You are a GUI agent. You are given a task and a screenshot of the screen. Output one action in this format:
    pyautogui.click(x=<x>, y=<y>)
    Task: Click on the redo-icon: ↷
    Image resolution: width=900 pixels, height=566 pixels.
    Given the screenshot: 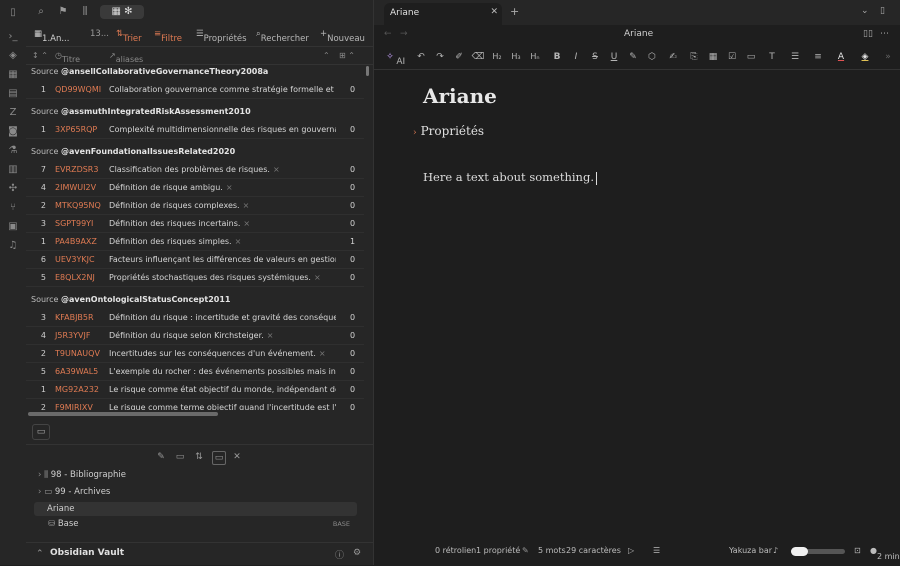 What is the action you would take?
    pyautogui.click(x=440, y=57)
    